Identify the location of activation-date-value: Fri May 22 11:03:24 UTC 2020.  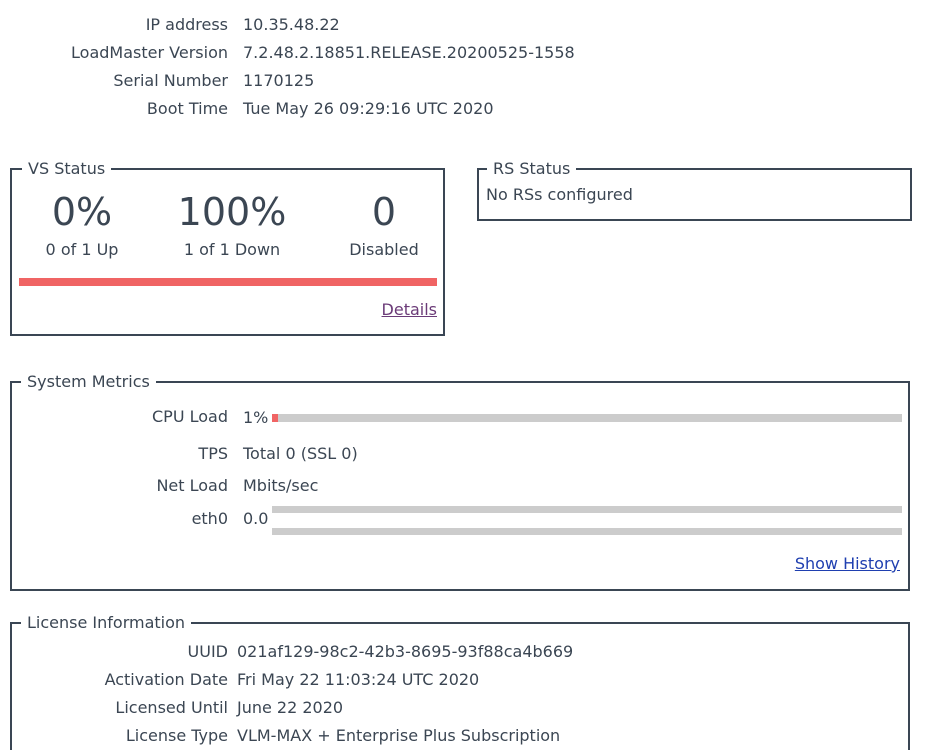
(358, 679).